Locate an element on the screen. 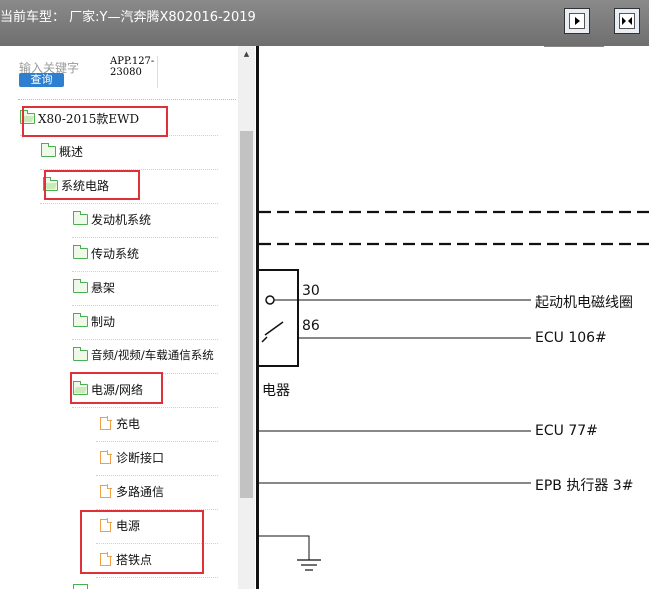 This screenshot has height=589, width=649. tree-item-multiplex: 多路通信 is located at coordinates (132, 491).